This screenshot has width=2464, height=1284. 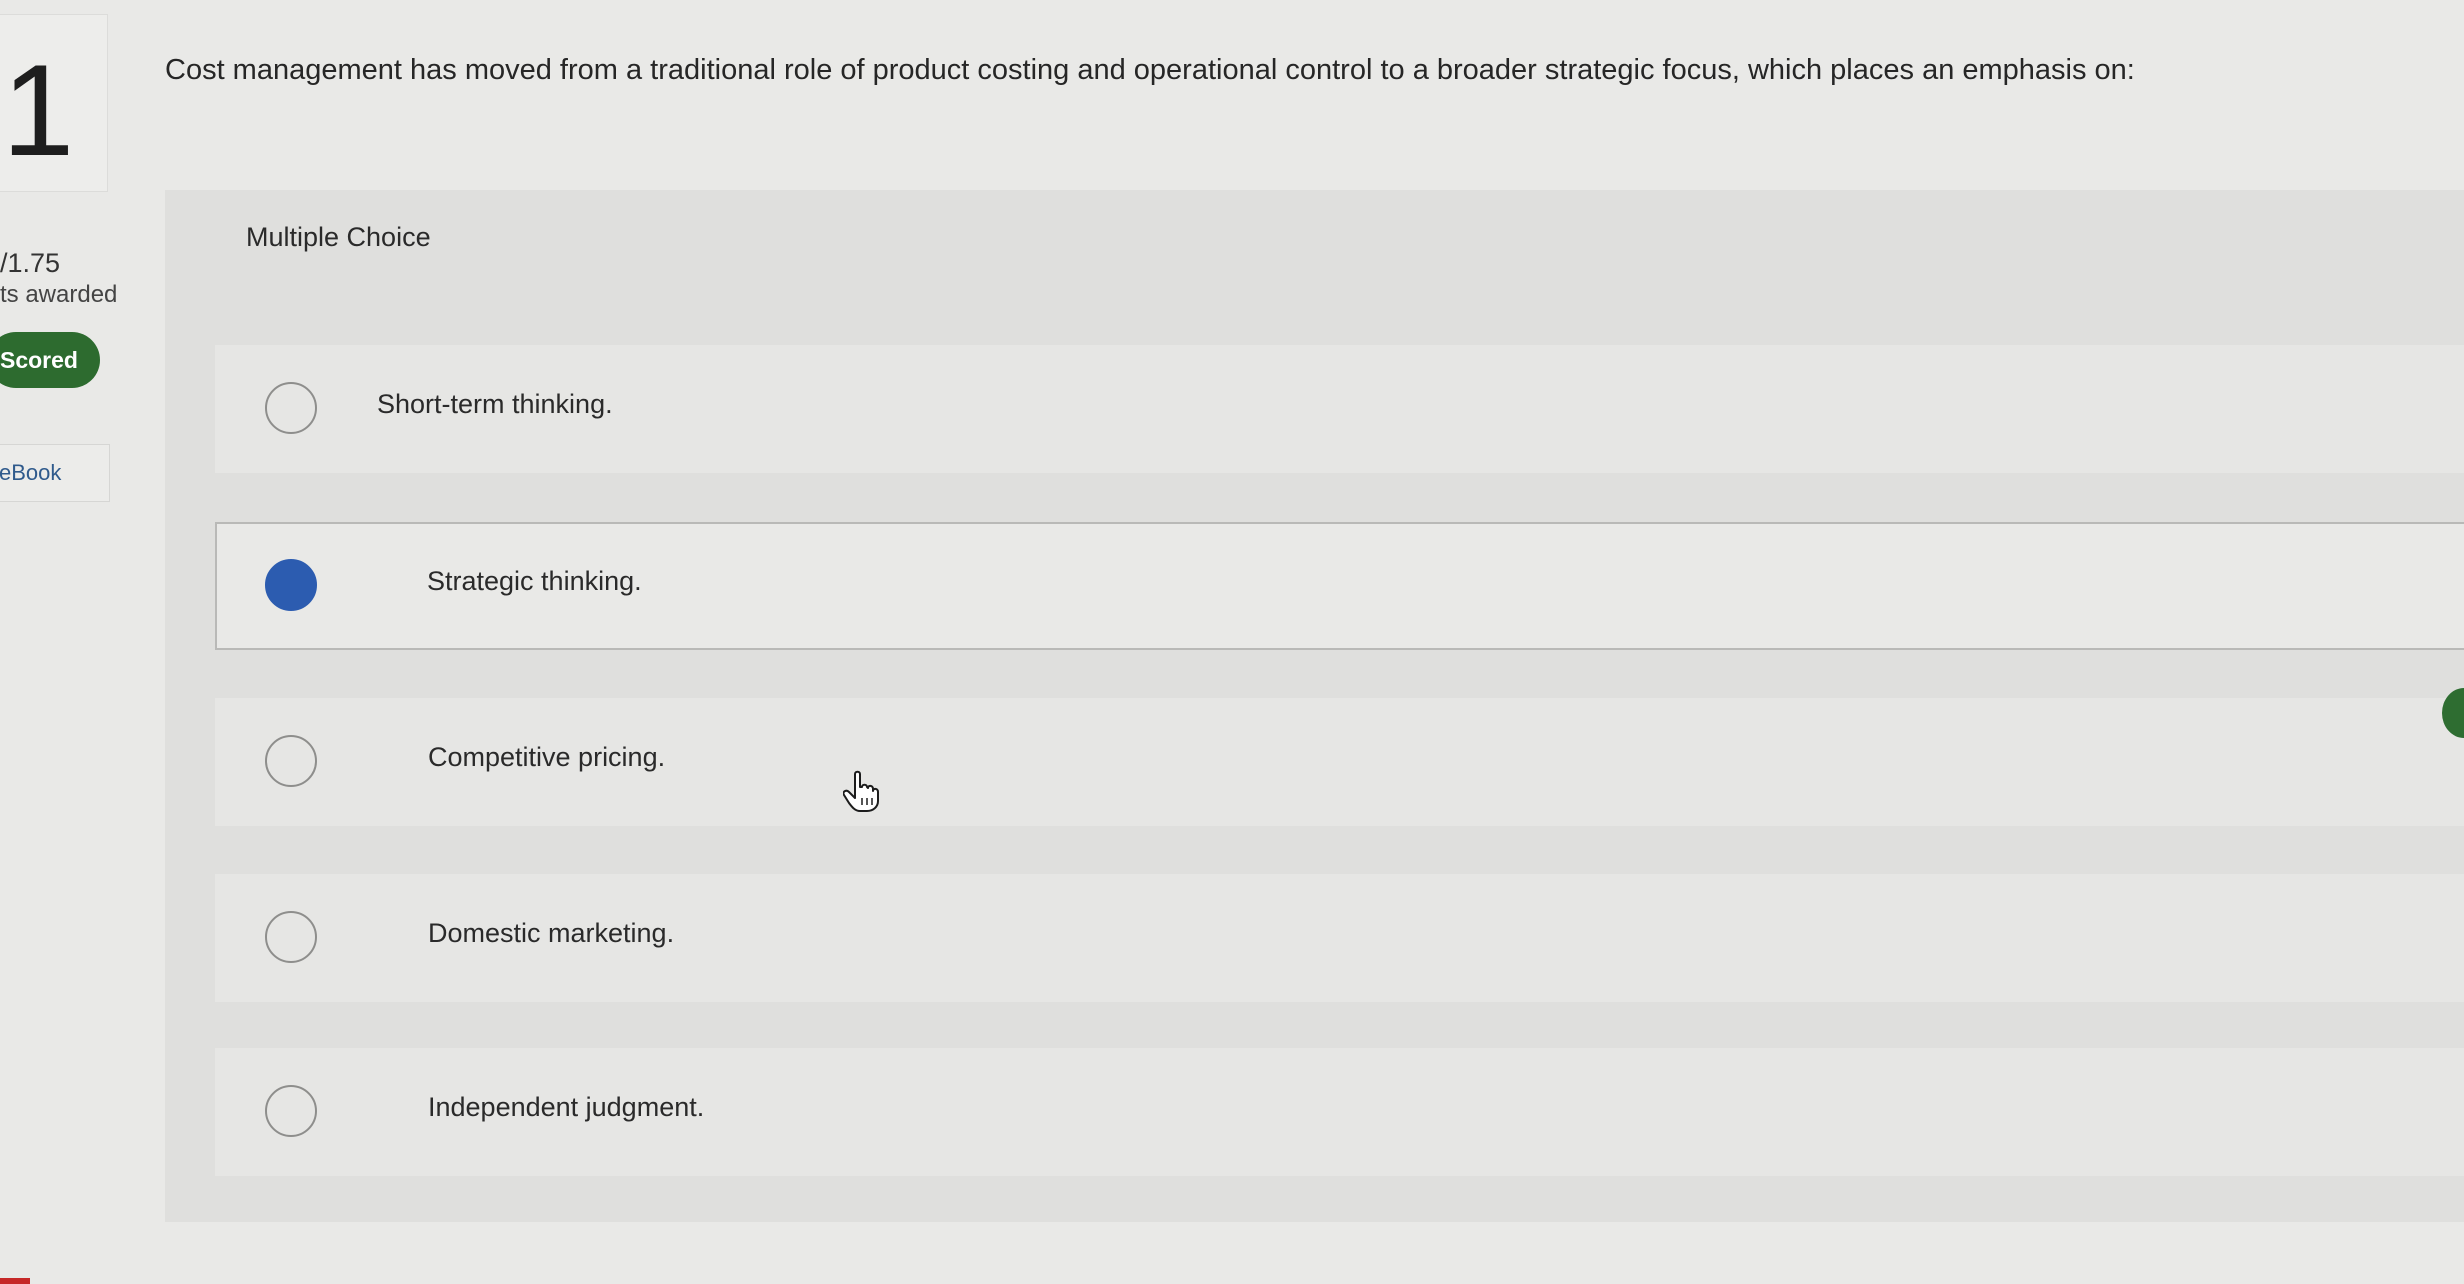 What do you see at coordinates (1339, 1112) in the screenshot?
I see `answer-option: Independent judgment.` at bounding box center [1339, 1112].